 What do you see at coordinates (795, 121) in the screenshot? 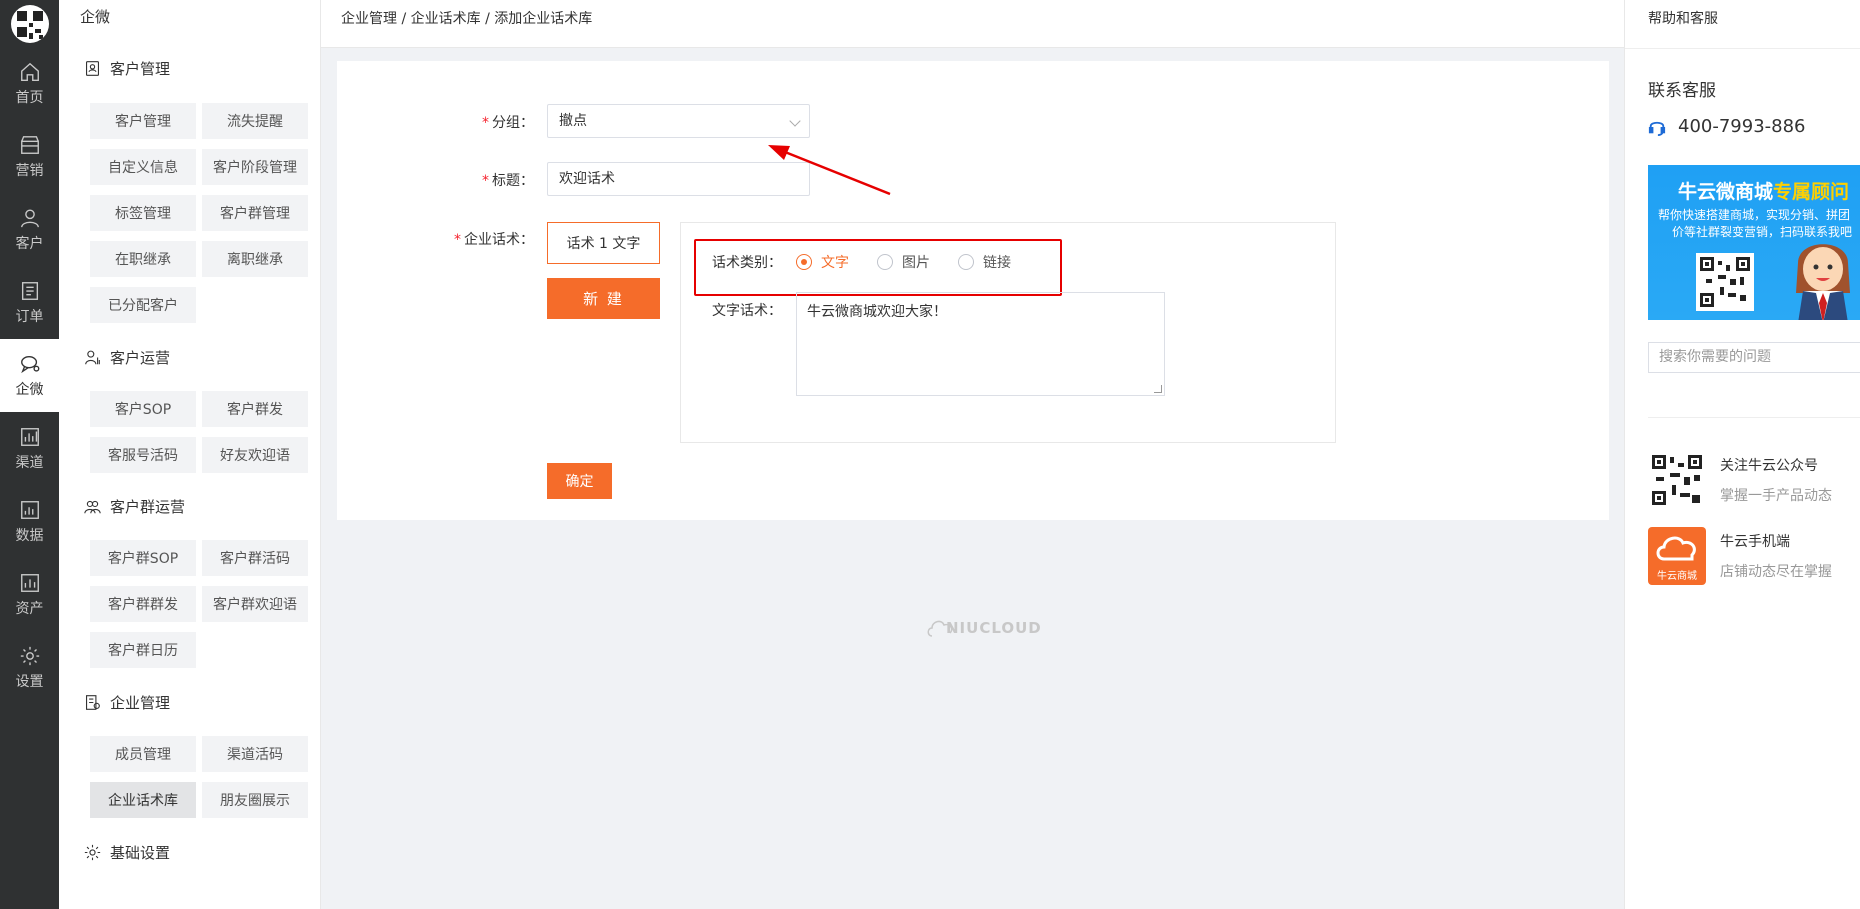
I see `chevron-down-icon` at bounding box center [795, 121].